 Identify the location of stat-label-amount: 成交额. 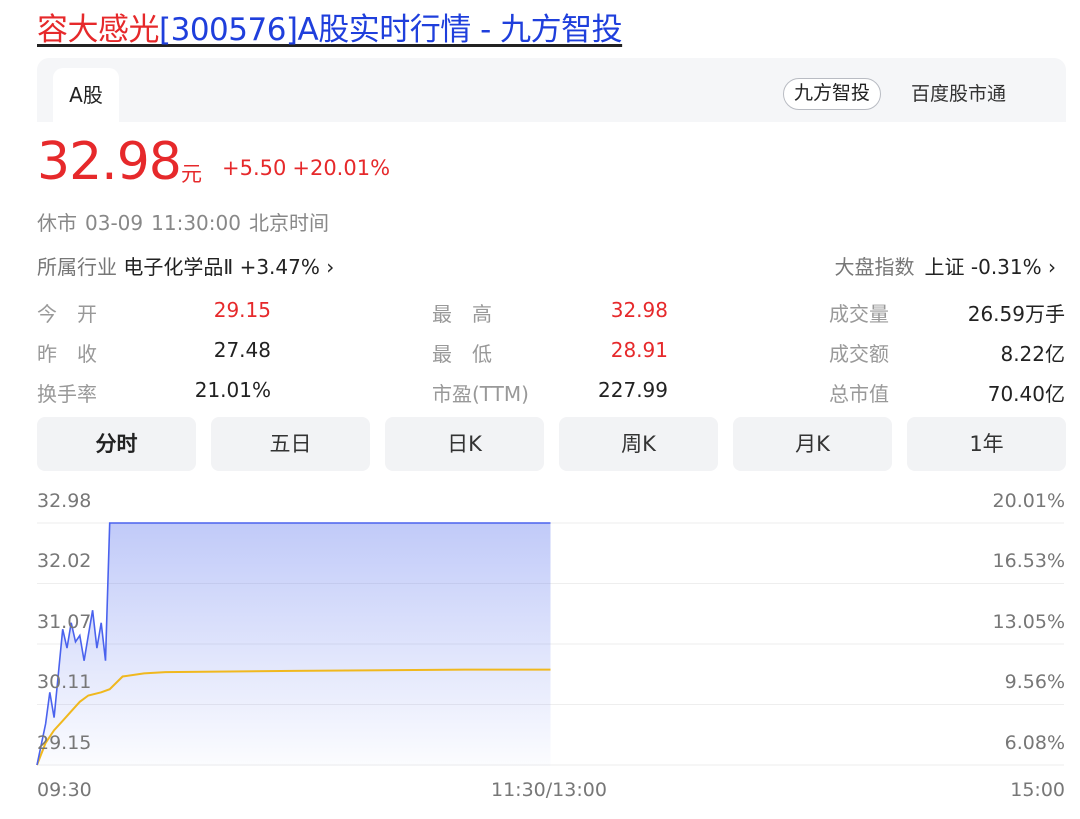
(859, 354).